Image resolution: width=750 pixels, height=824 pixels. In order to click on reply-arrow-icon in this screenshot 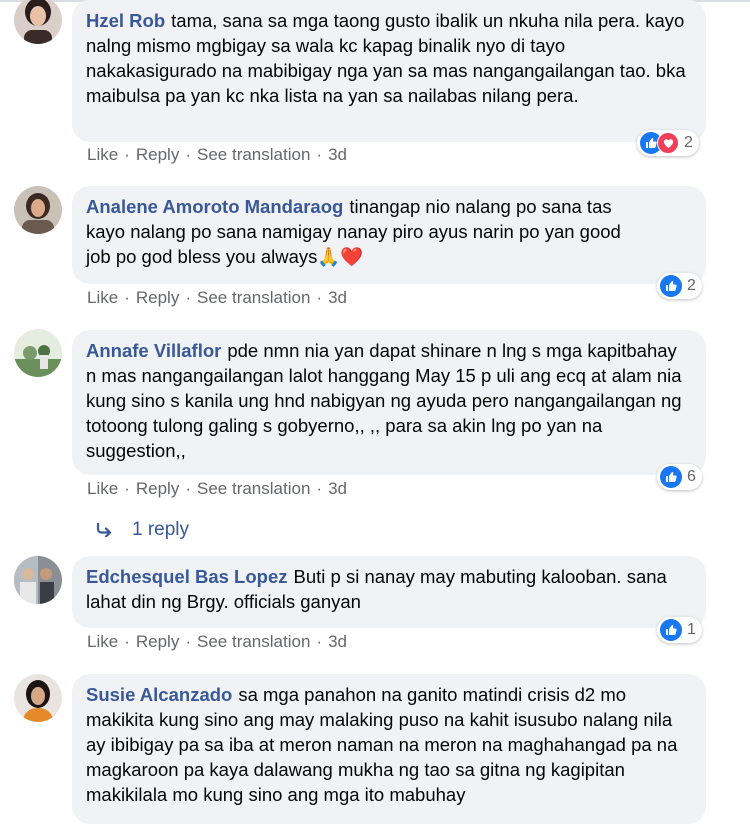, I will do `click(104, 530)`.